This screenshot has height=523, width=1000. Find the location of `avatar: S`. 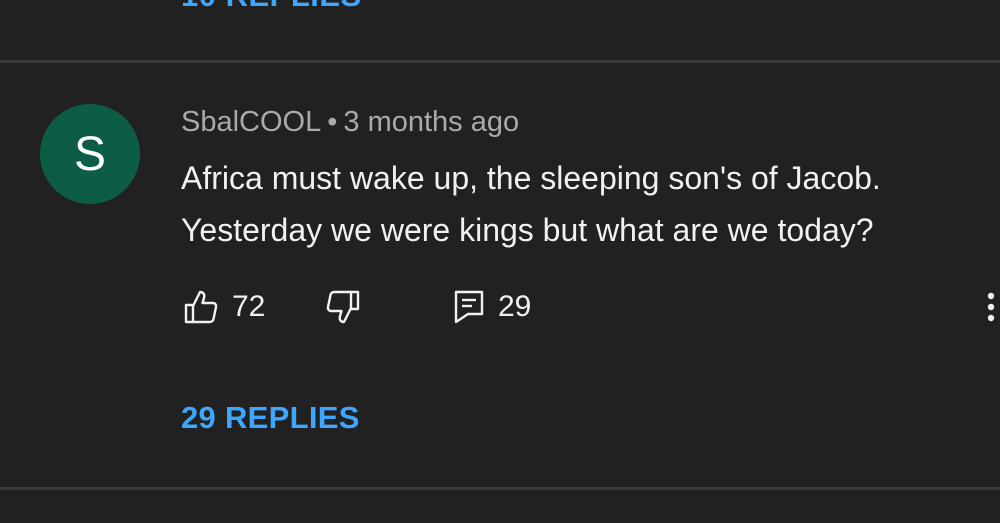

avatar: S is located at coordinates (90, 154).